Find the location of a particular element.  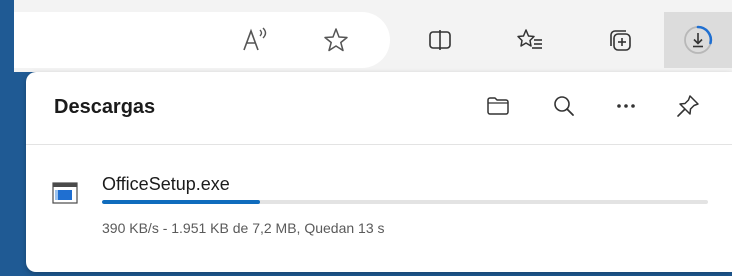

download-progress-fill is located at coordinates (181, 202).